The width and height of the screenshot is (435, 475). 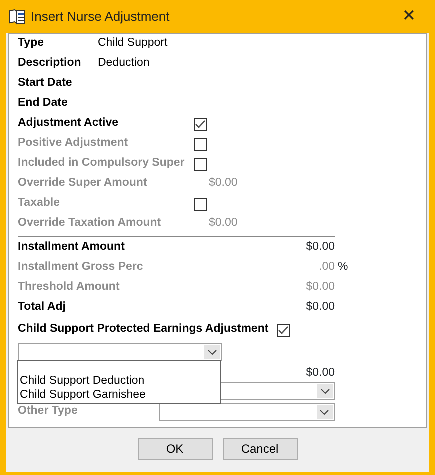 I want to click on field-label: Description, so click(x=50, y=64).